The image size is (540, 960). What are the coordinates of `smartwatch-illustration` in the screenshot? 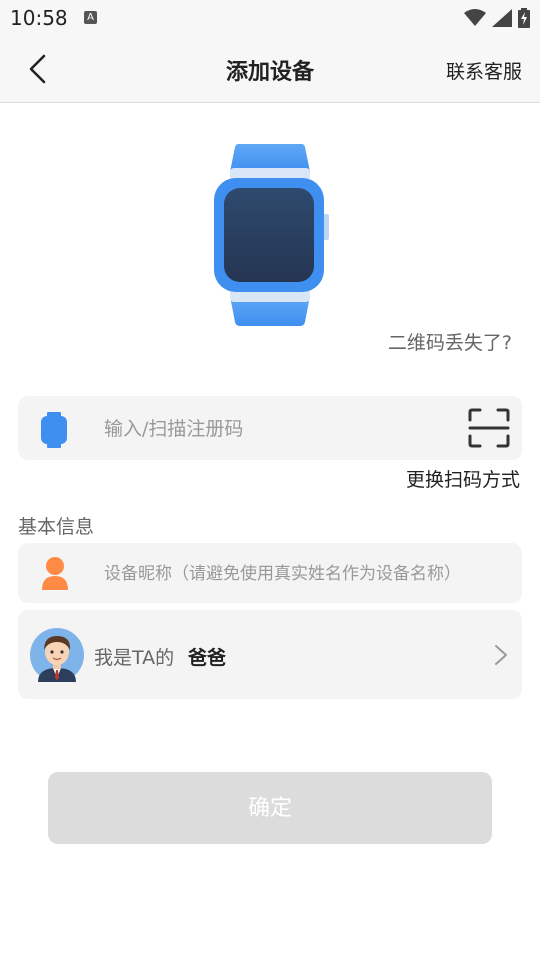 It's located at (271, 235).